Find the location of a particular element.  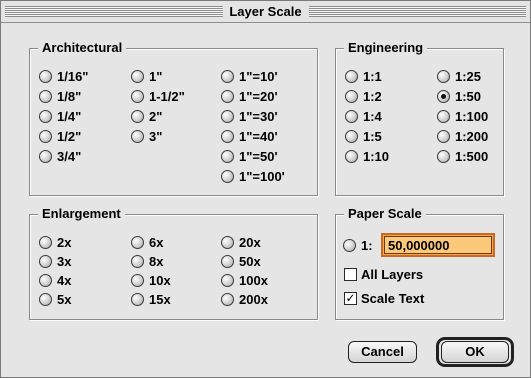

dialog-title: Layer Scale is located at coordinates (265, 11).